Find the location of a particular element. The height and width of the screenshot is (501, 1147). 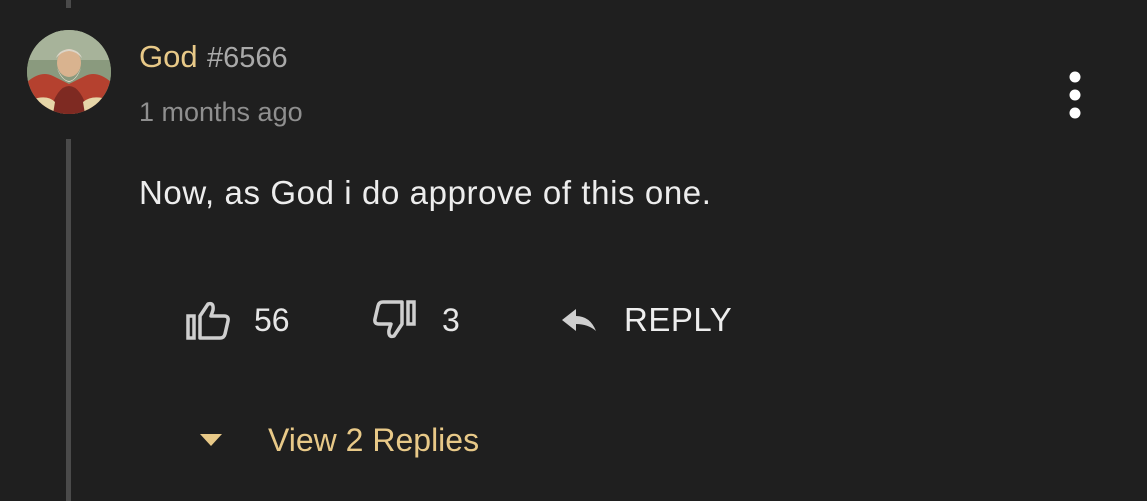

author-tag: #6566 is located at coordinates (247, 58).